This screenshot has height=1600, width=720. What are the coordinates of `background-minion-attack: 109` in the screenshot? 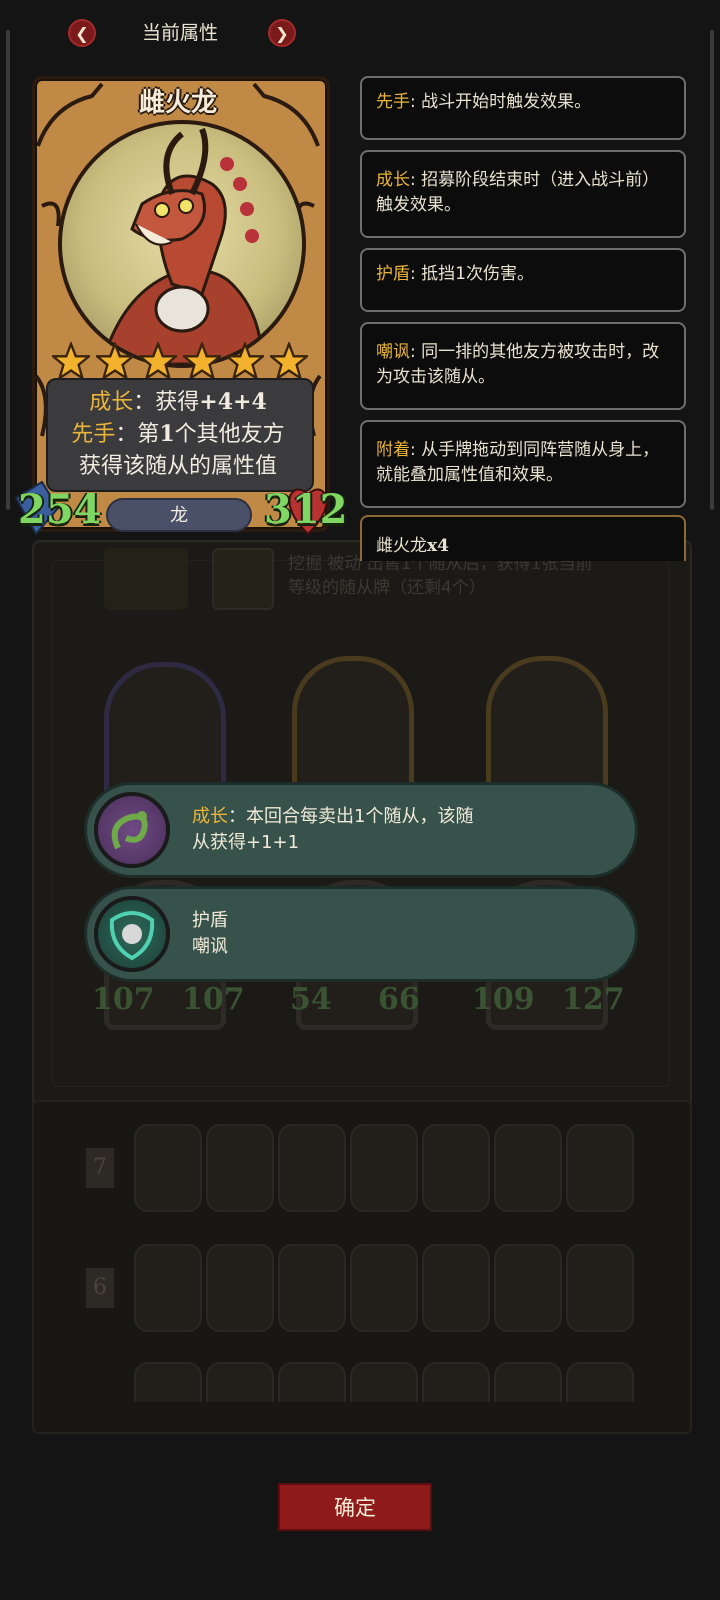 It's located at (503, 999).